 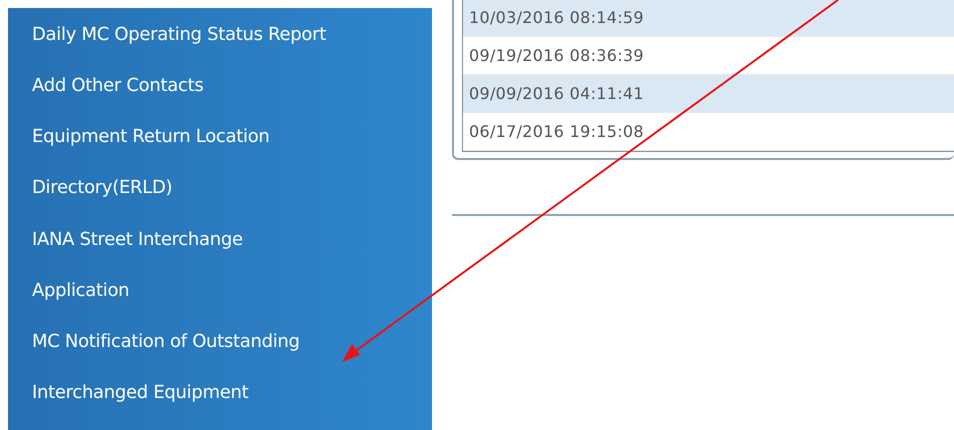 I want to click on sidebar-link: Add Other Contacts, so click(x=232, y=98).